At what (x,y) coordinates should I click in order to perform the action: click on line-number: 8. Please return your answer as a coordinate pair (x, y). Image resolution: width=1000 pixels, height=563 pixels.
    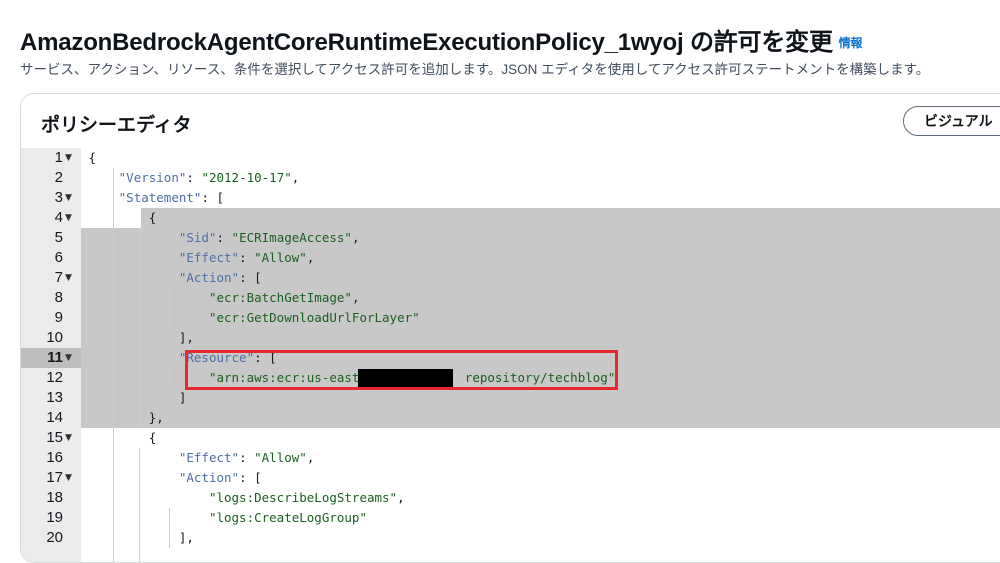
    Looking at the image, I should click on (58, 297).